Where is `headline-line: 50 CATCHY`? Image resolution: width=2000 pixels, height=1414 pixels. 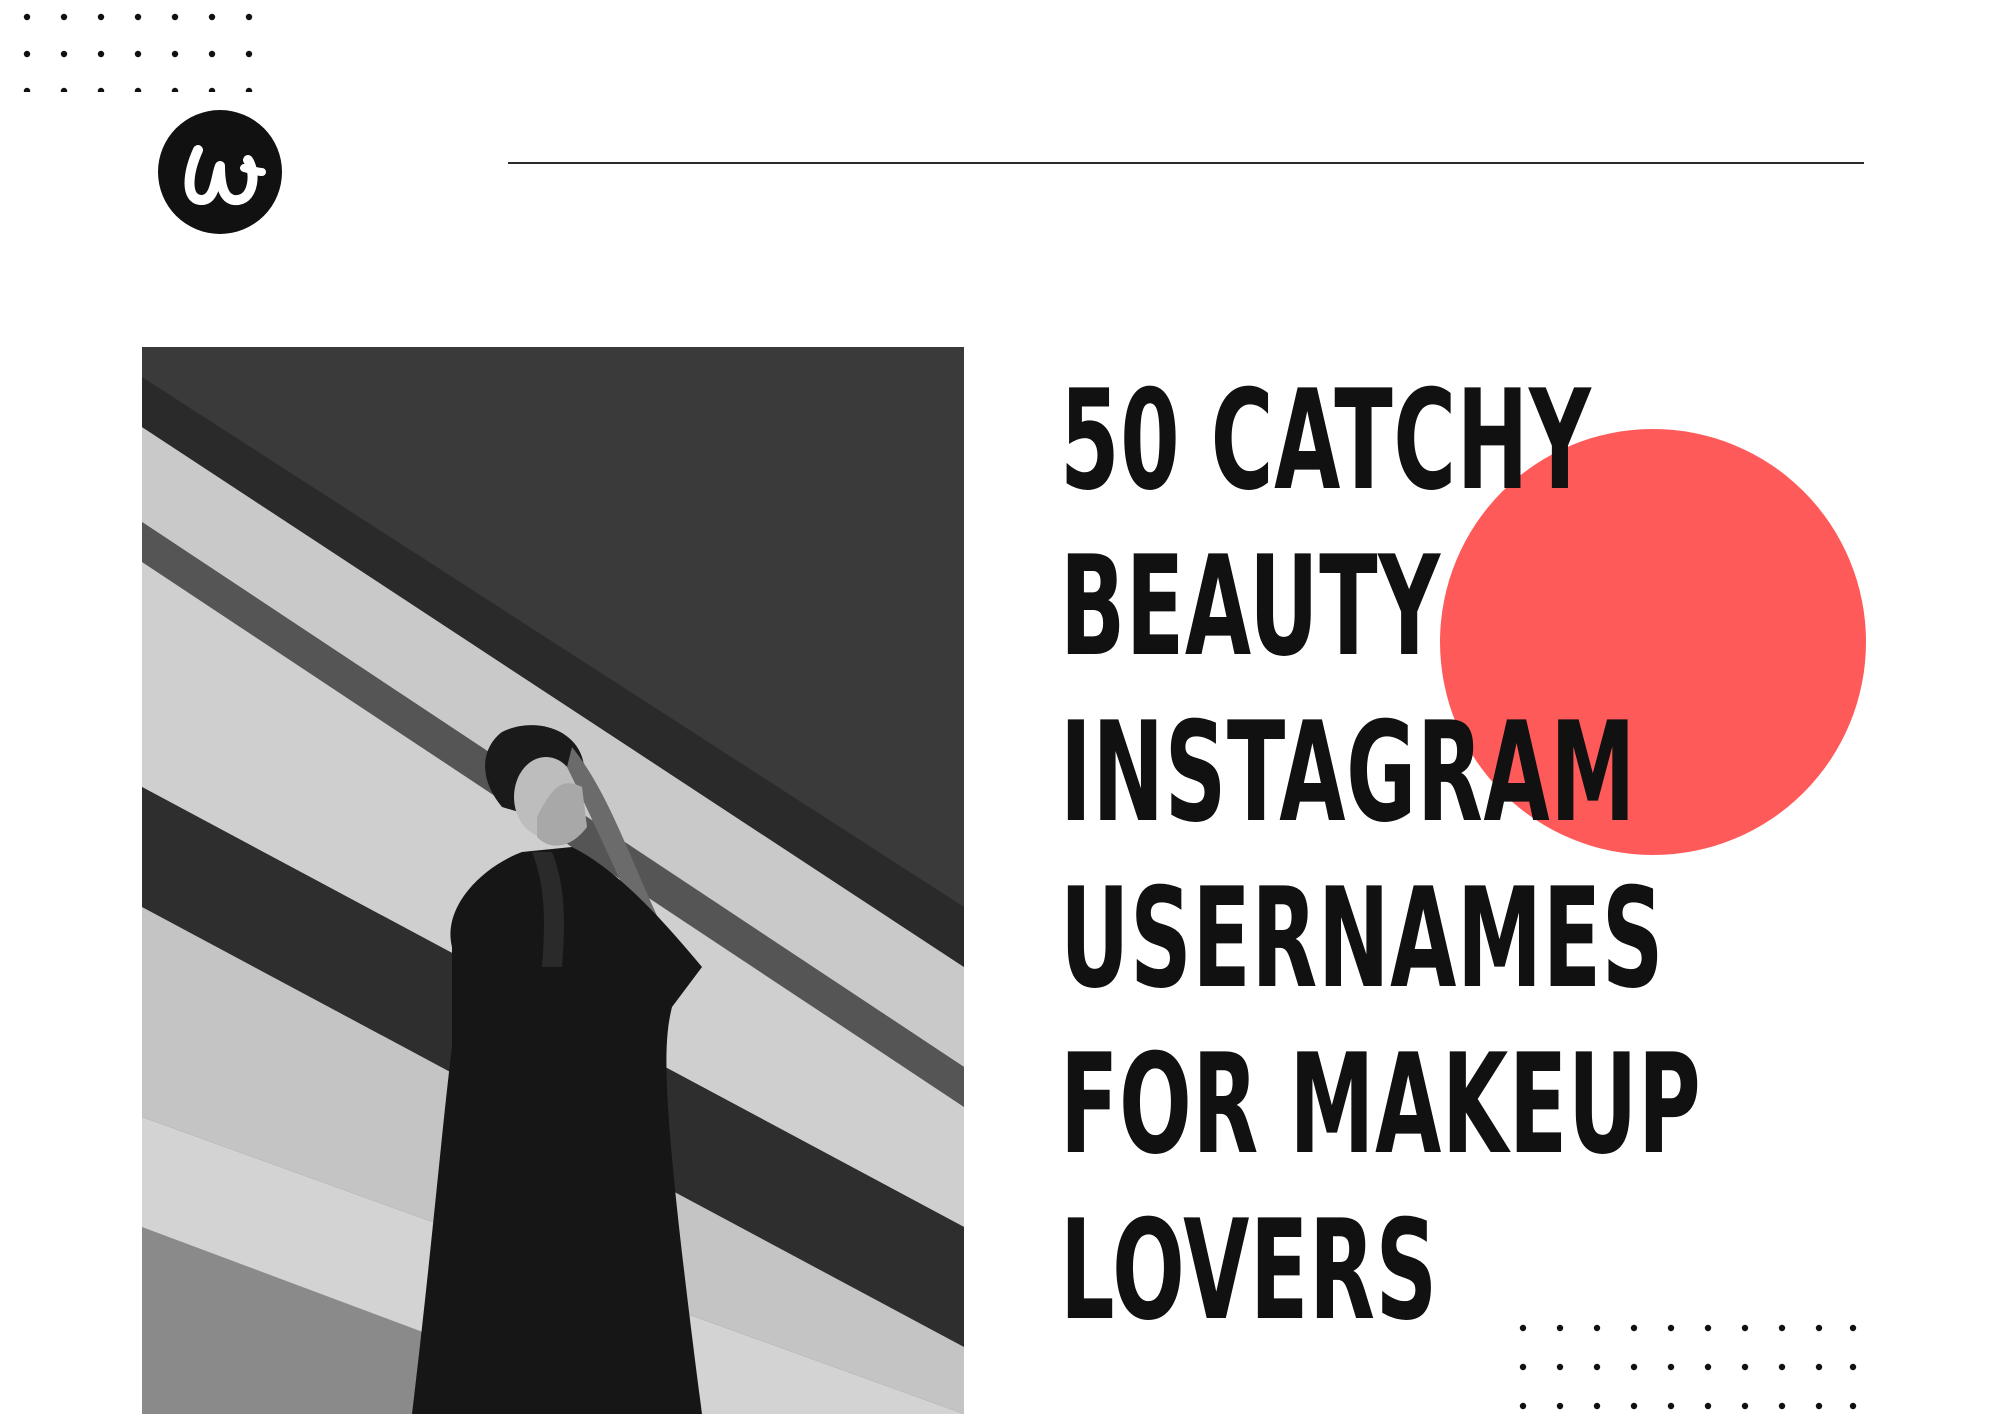
headline-line: 50 CATCHY is located at coordinates (1326, 440).